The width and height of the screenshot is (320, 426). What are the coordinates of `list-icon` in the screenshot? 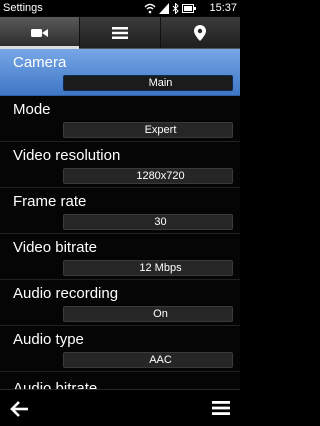 It's located at (119, 32).